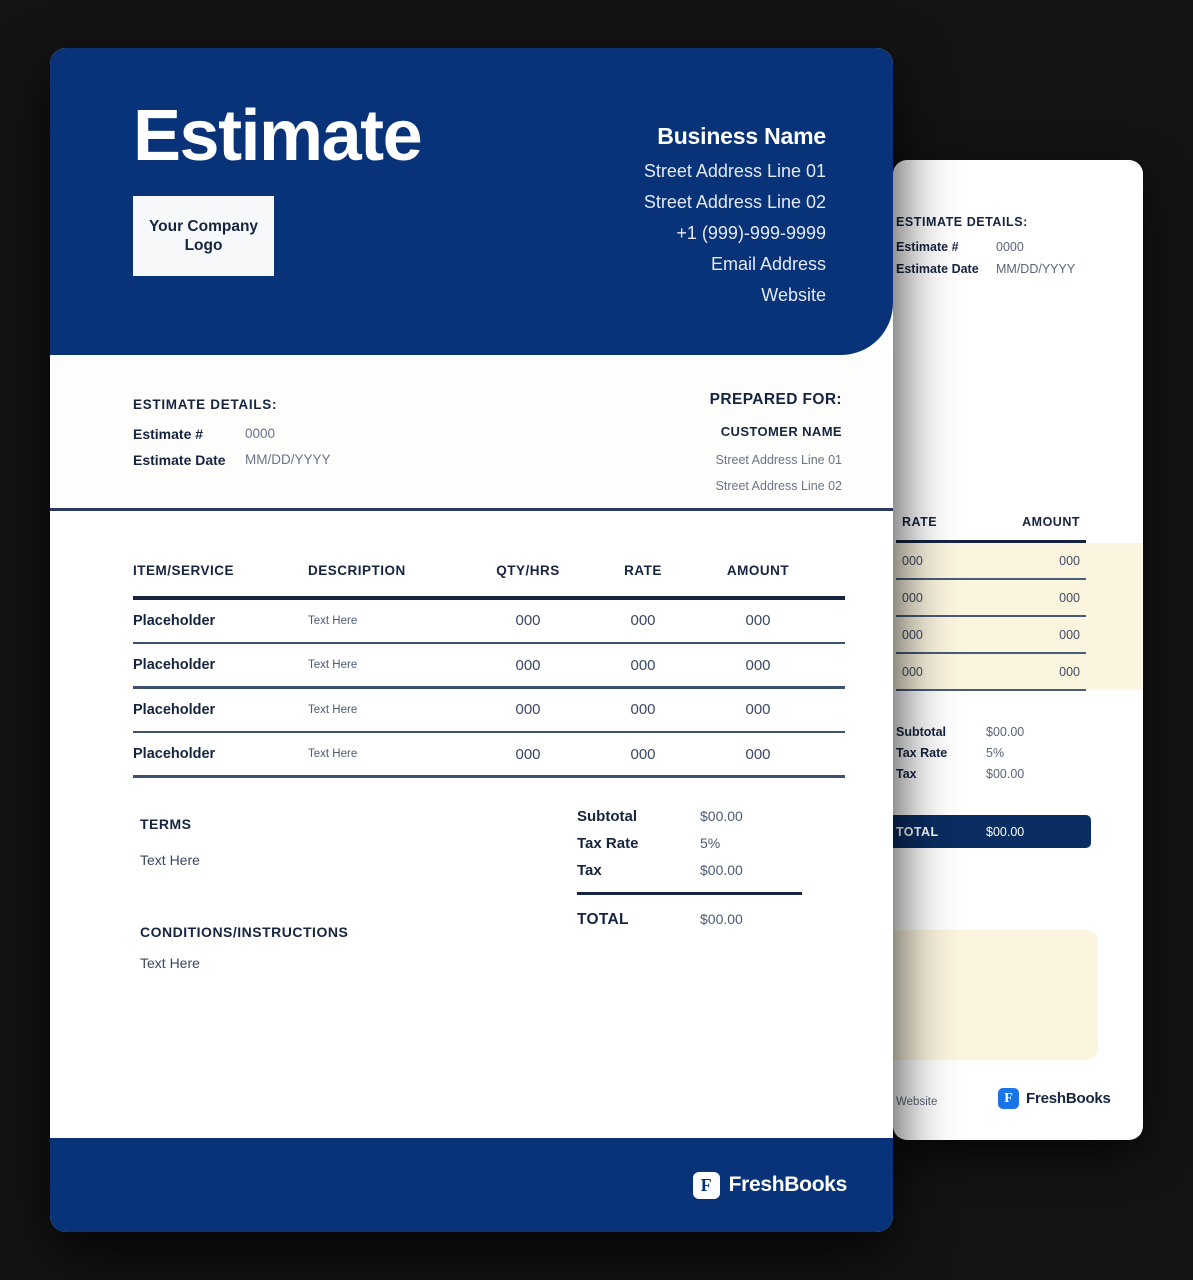 This screenshot has height=1280, width=1193. Describe the element at coordinates (589, 870) in the screenshot. I see `tax-label: Tax` at that location.